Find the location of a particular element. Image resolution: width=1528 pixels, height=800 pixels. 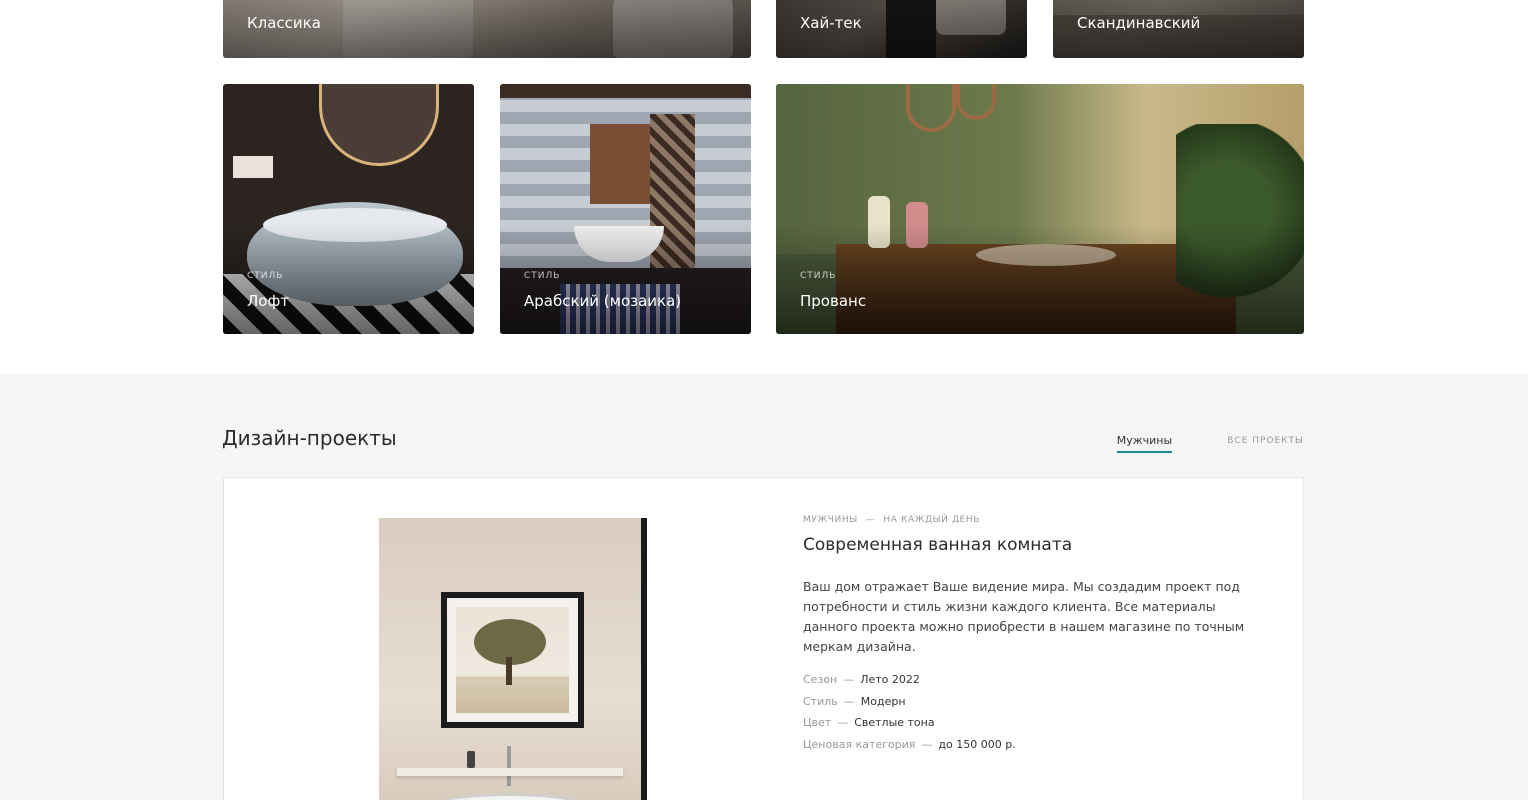

spec-key: Стиль is located at coordinates (820, 701).